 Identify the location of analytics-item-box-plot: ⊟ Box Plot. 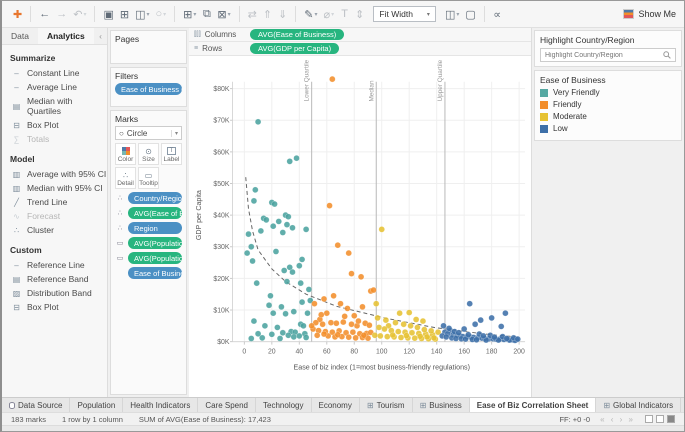
(54, 125).